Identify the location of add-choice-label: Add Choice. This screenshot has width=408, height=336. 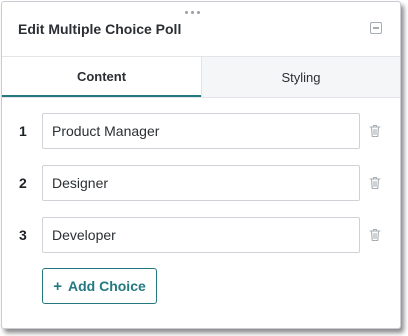
(106, 286).